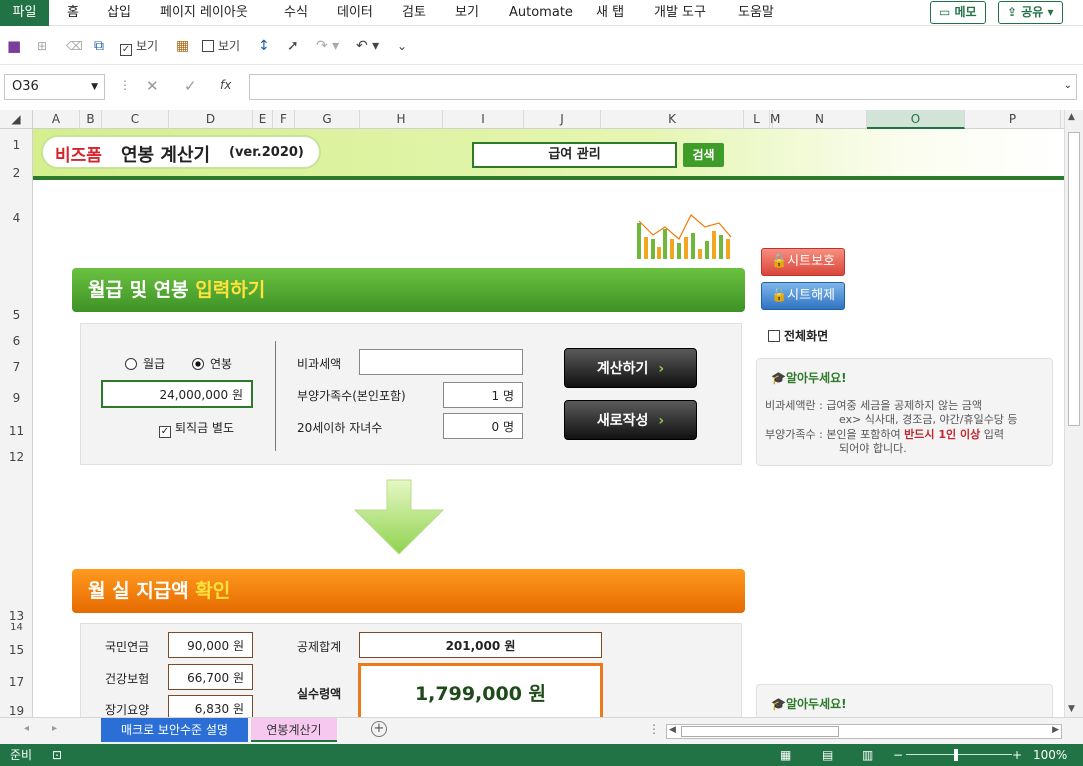  Describe the element at coordinates (16, 616) in the screenshot. I see `row-header: 13` at that location.